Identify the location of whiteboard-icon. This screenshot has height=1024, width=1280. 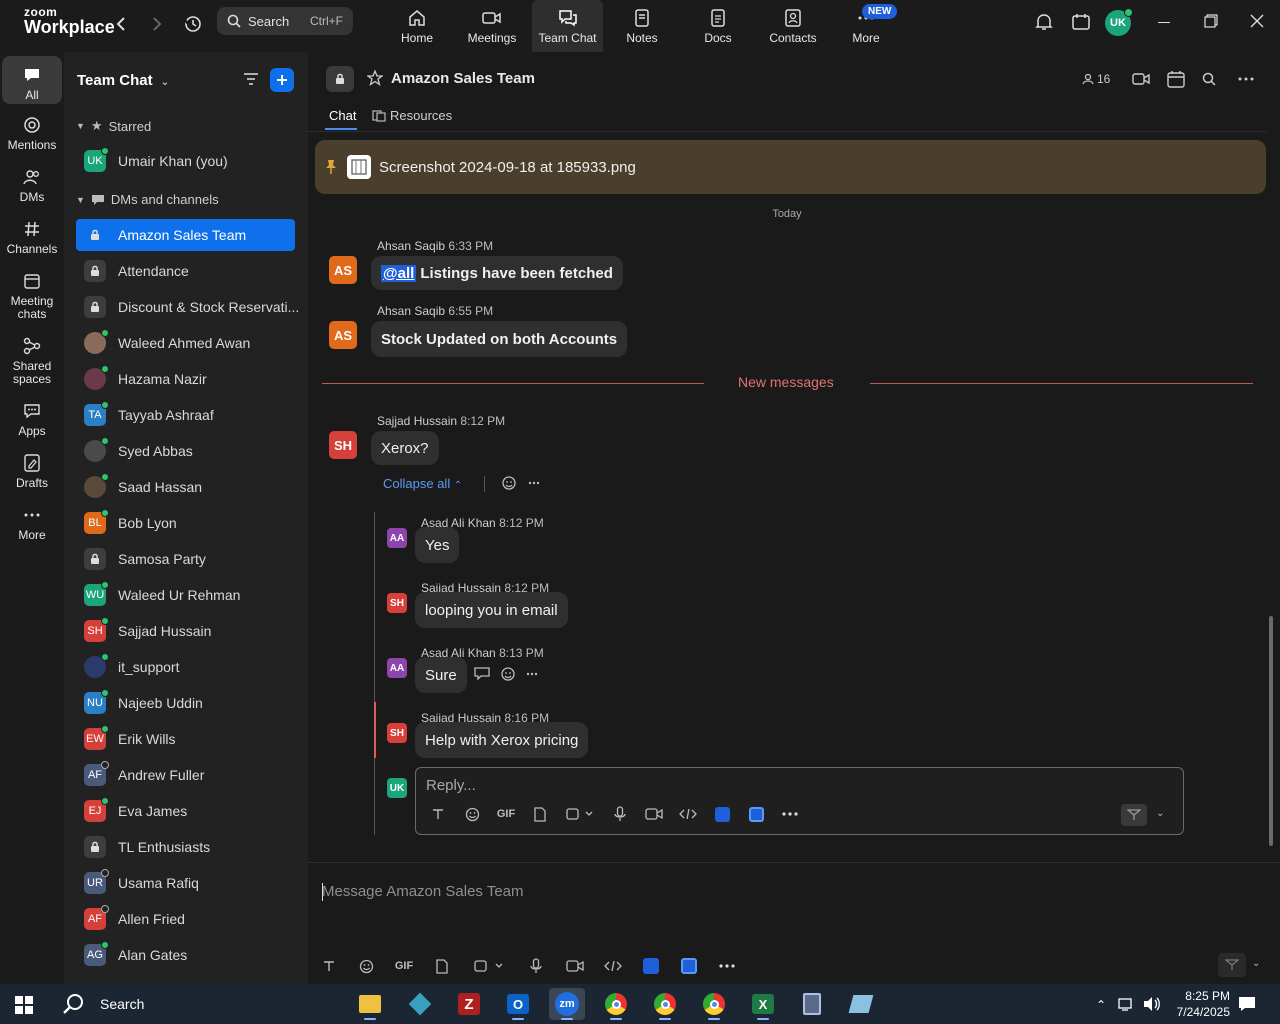
(1081, 22).